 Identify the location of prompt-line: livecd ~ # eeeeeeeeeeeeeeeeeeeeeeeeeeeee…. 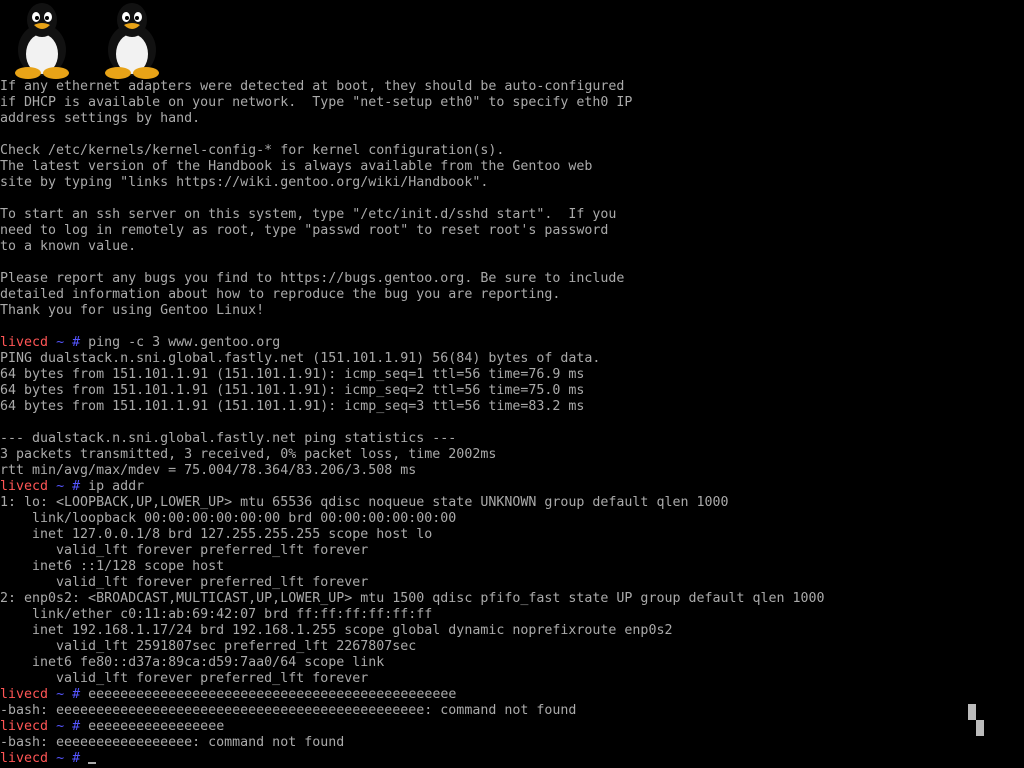
(512, 695).